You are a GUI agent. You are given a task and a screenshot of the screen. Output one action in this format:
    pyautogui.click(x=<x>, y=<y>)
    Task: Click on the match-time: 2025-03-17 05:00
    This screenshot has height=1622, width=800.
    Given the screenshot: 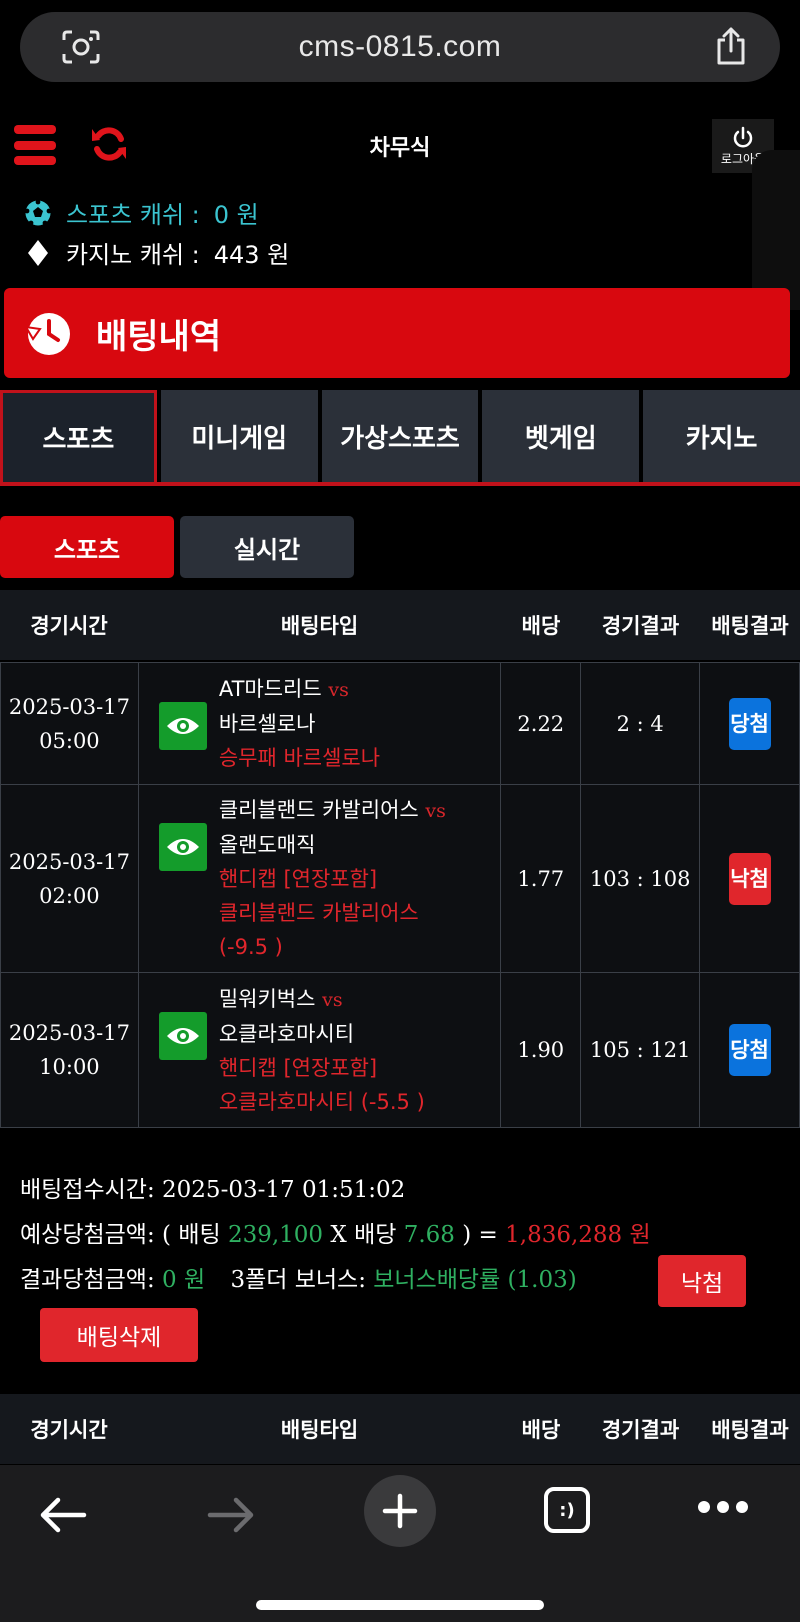 What is the action you would take?
    pyautogui.click(x=69, y=723)
    